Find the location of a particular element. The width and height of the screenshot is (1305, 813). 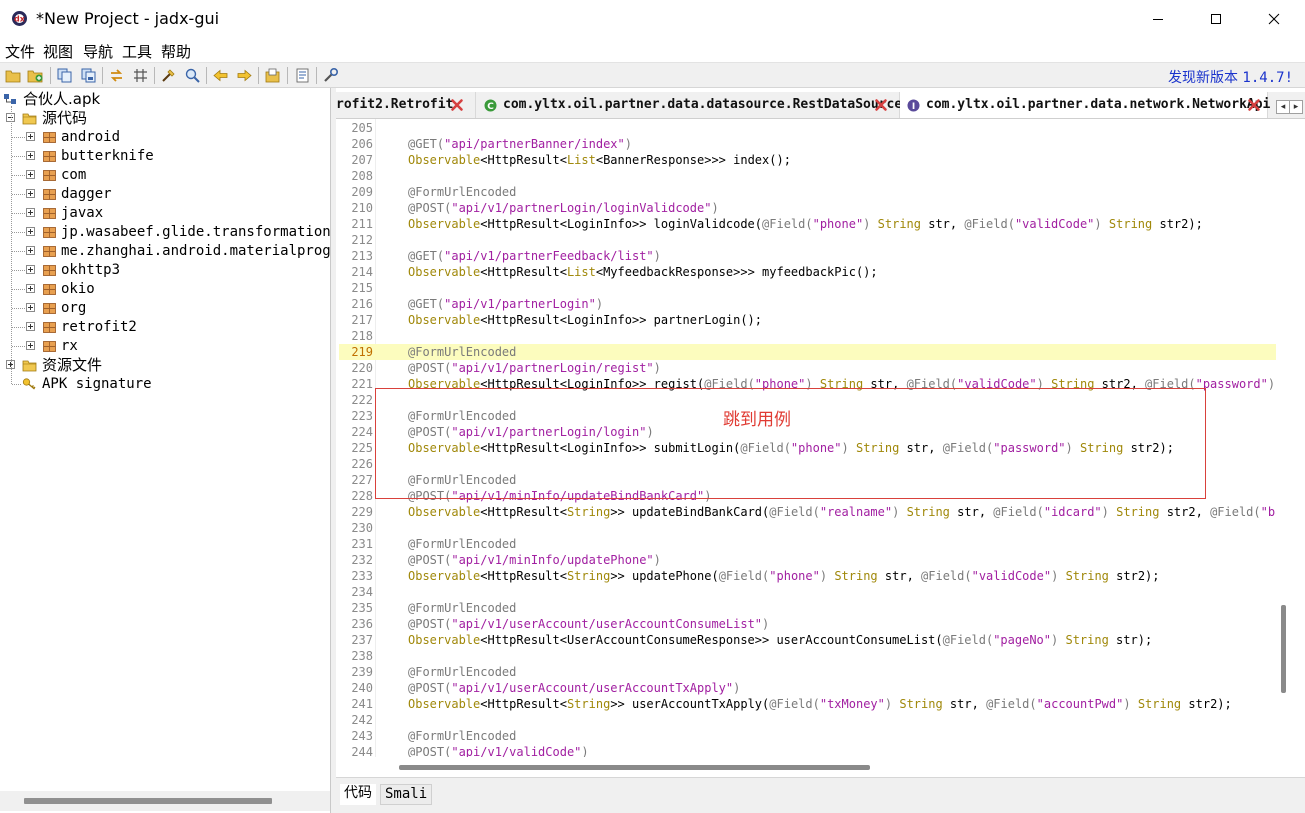

export-icon is located at coordinates (272, 75).